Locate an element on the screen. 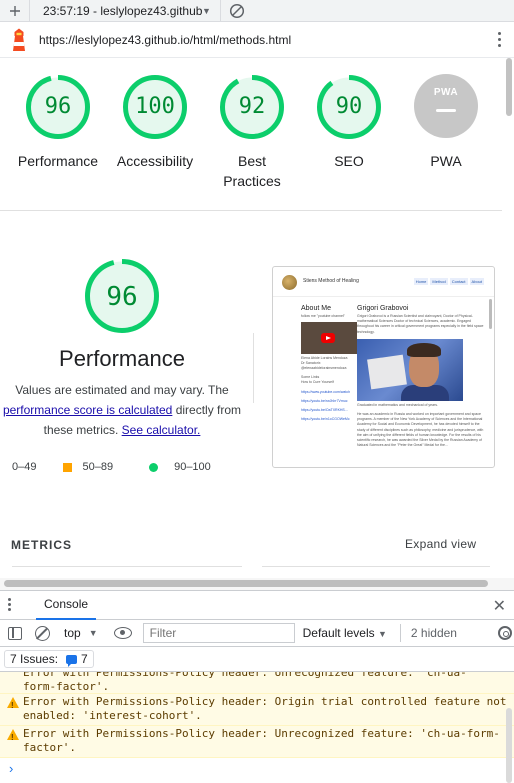 The height and width of the screenshot is (783, 514). gauge-best-practices: 92 Best Practices is located at coordinates (252, 132).